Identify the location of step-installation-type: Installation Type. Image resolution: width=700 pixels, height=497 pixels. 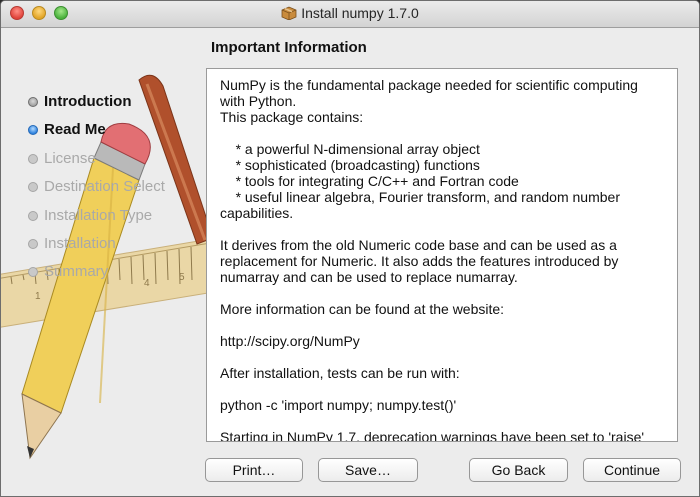
(96, 221).